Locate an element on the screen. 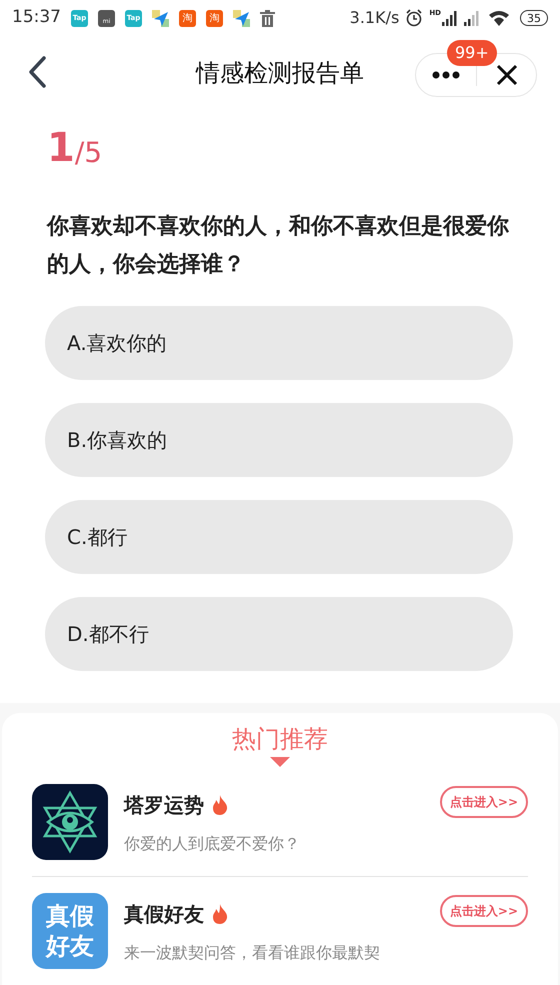 This screenshot has width=560, height=985. answer-option: D.都不行 is located at coordinates (279, 634).